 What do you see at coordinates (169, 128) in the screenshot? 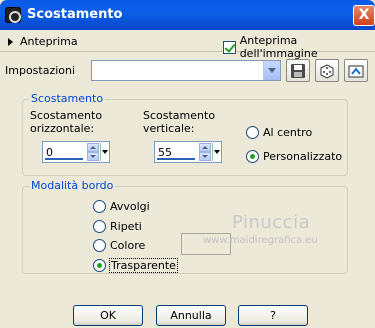
I see `vertical-offset-label-2: verticale:` at bounding box center [169, 128].